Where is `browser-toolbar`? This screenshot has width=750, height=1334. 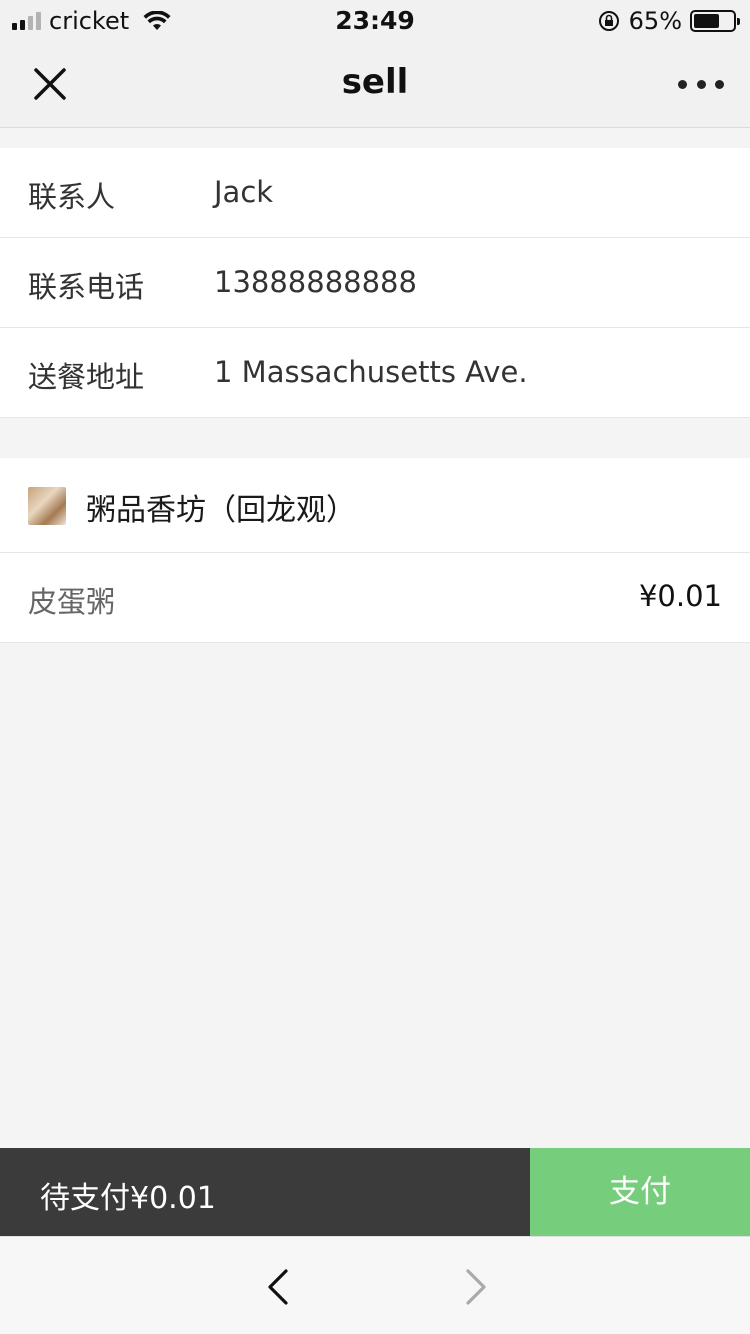 browser-toolbar is located at coordinates (375, 1285).